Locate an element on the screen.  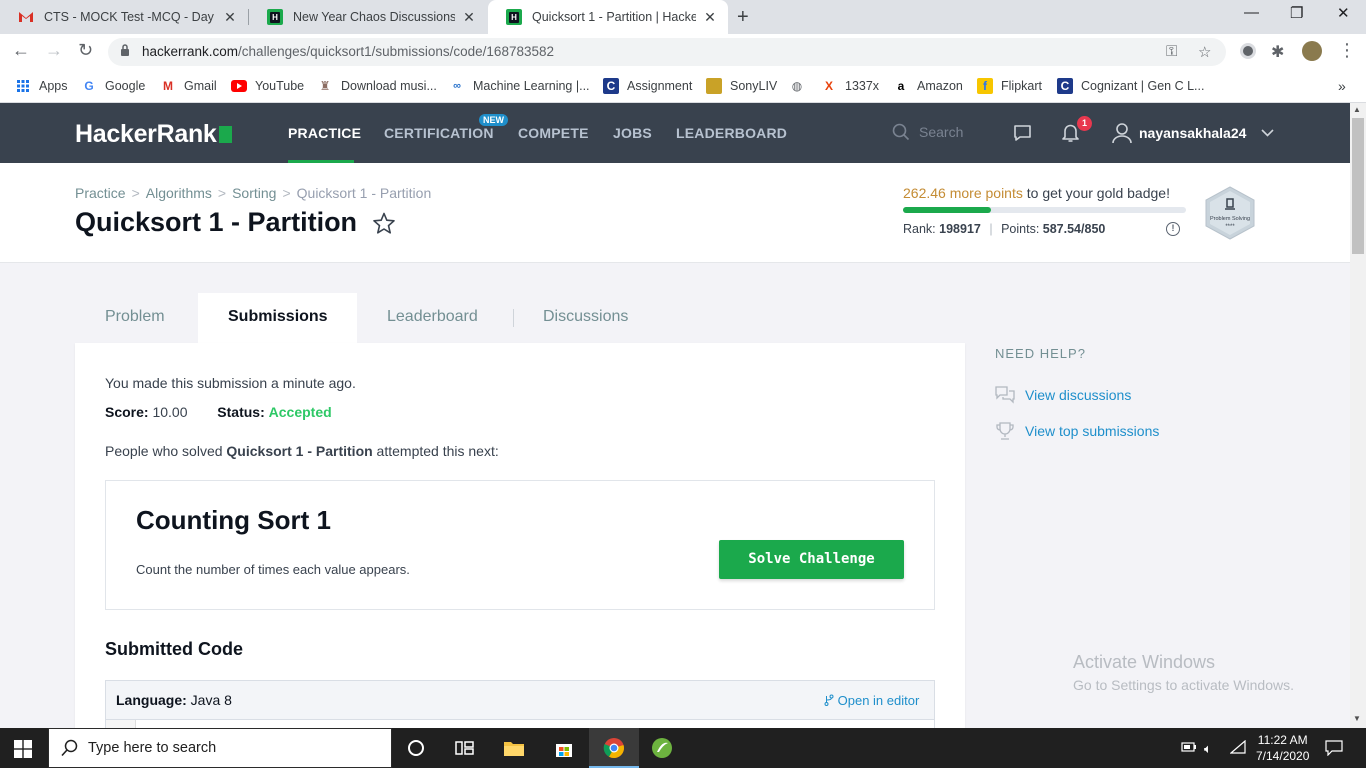
gmail-icon: M is located at coordinates (168, 86).